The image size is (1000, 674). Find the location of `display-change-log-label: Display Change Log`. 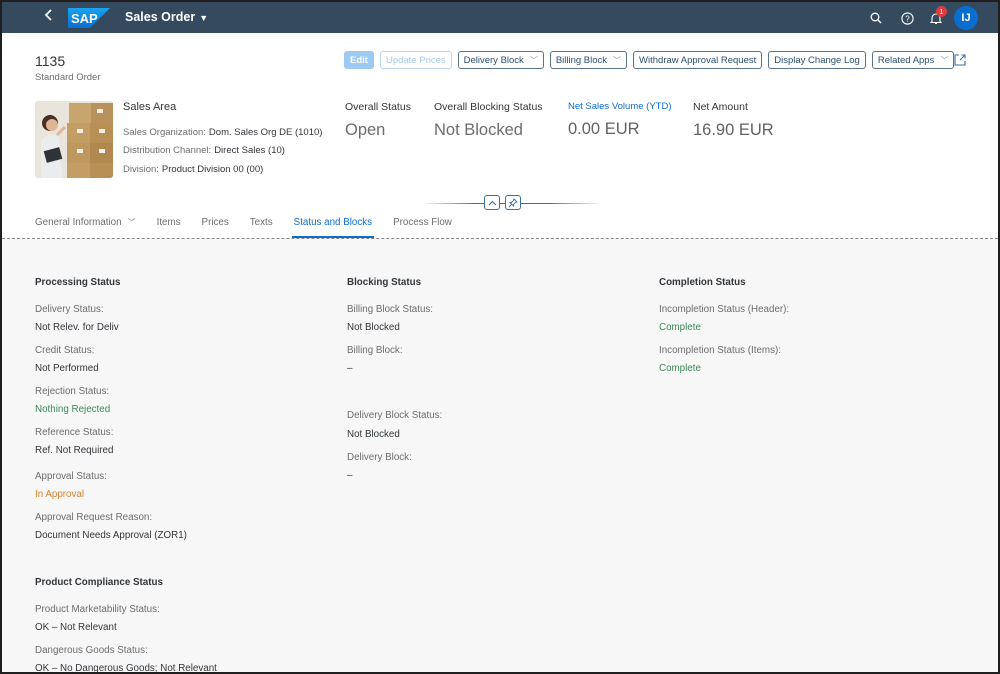

display-change-log-label: Display Change Log is located at coordinates (817, 60).